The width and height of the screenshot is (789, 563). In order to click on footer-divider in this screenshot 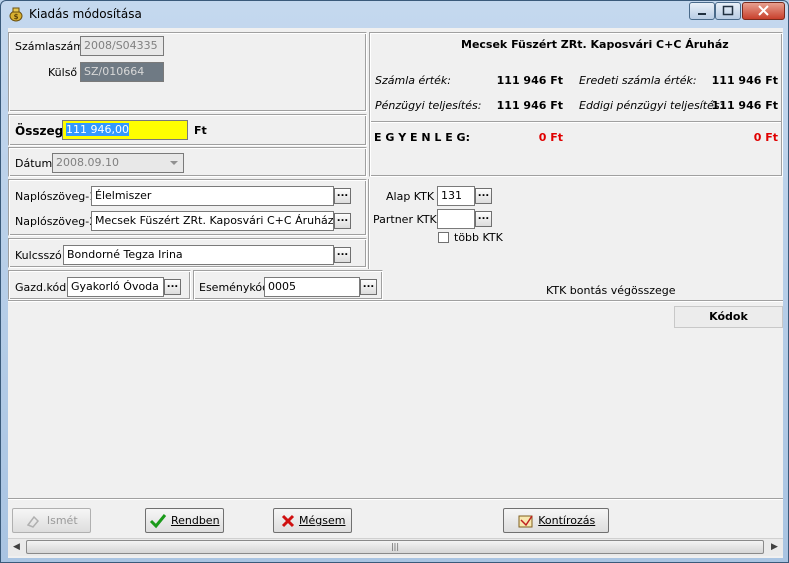, I will do `click(395, 499)`.